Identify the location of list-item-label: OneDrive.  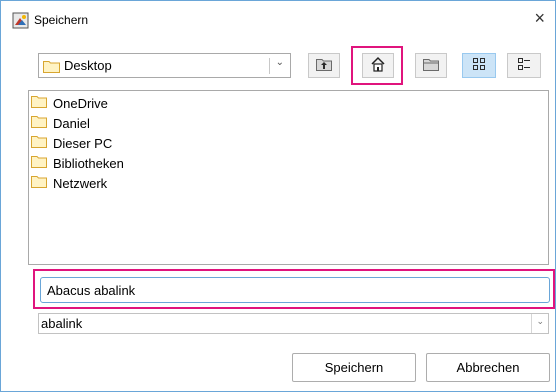
(80, 103).